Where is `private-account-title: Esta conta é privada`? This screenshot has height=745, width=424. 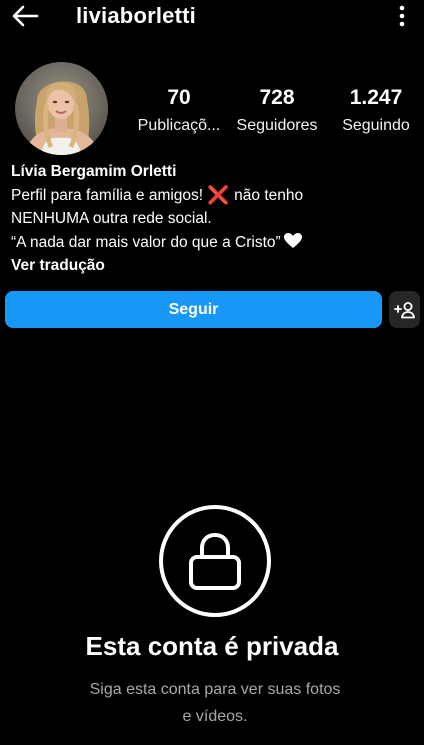
private-account-title: Esta conta é privada is located at coordinates (212, 646).